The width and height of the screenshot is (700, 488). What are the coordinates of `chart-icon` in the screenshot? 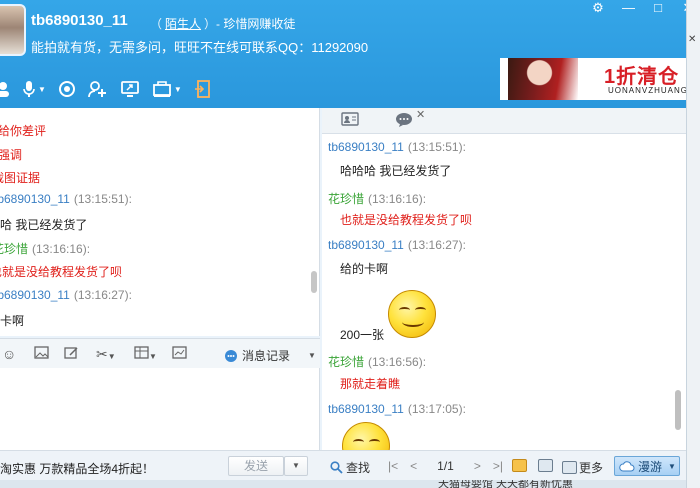 It's located at (179, 354).